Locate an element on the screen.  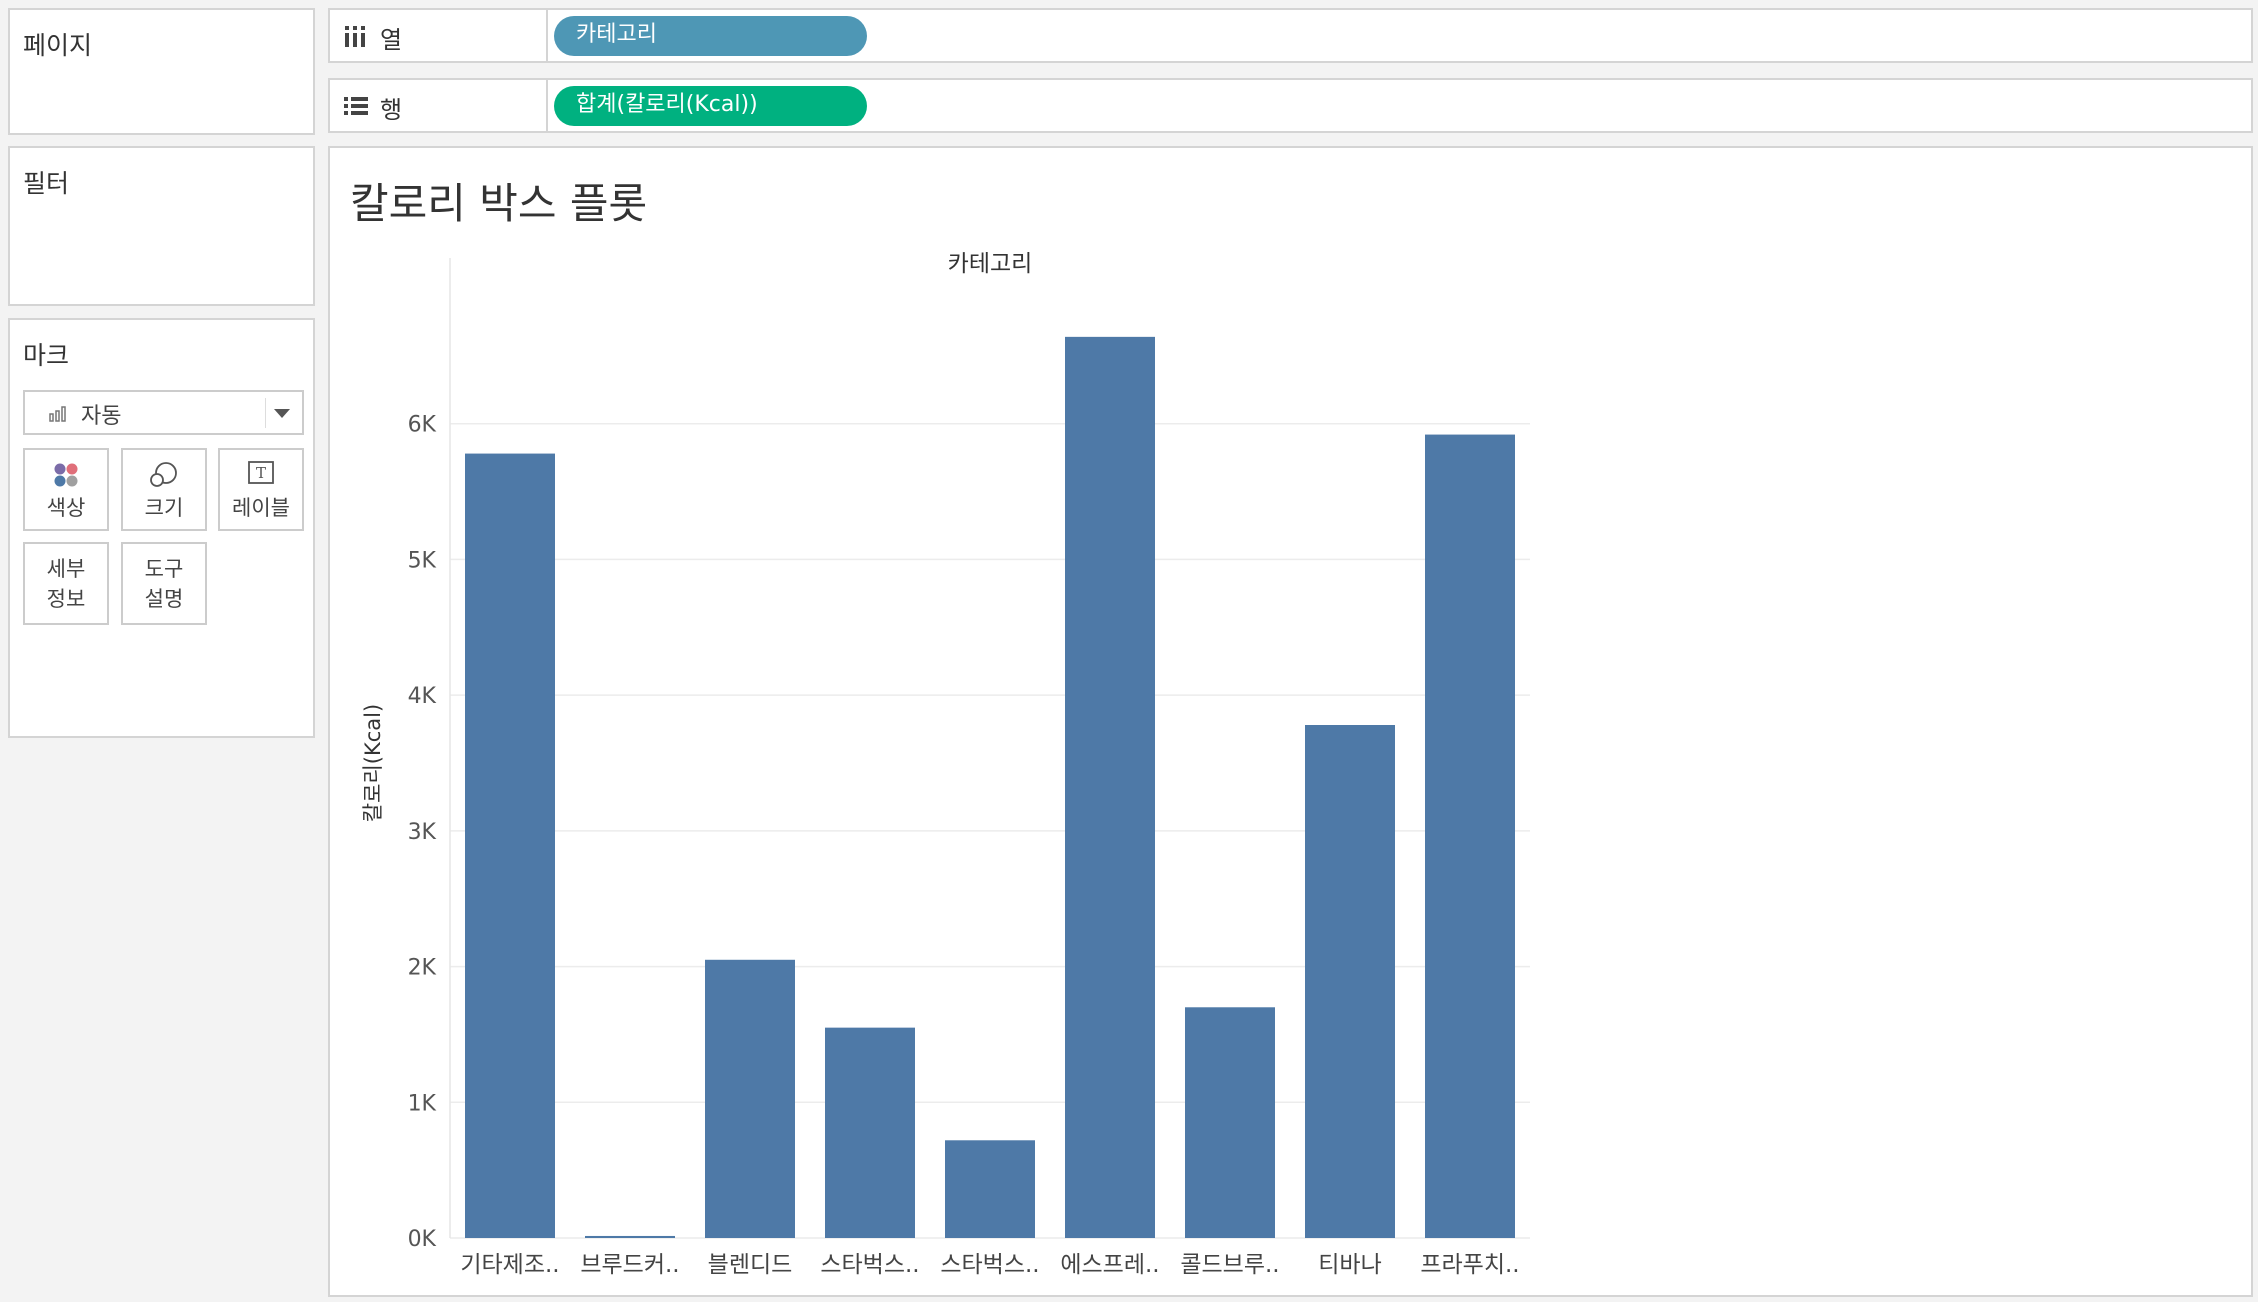
size-label: 크기 is located at coordinates (164, 508).